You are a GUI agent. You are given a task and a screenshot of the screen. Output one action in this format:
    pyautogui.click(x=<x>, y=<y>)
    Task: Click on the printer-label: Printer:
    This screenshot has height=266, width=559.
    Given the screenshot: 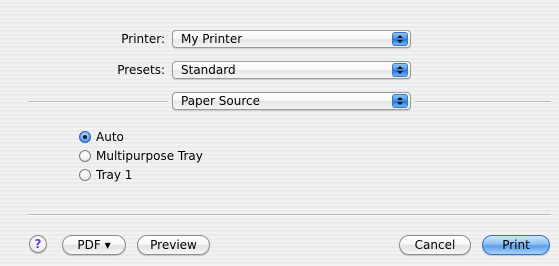 What is the action you would take?
    pyautogui.click(x=143, y=39)
    